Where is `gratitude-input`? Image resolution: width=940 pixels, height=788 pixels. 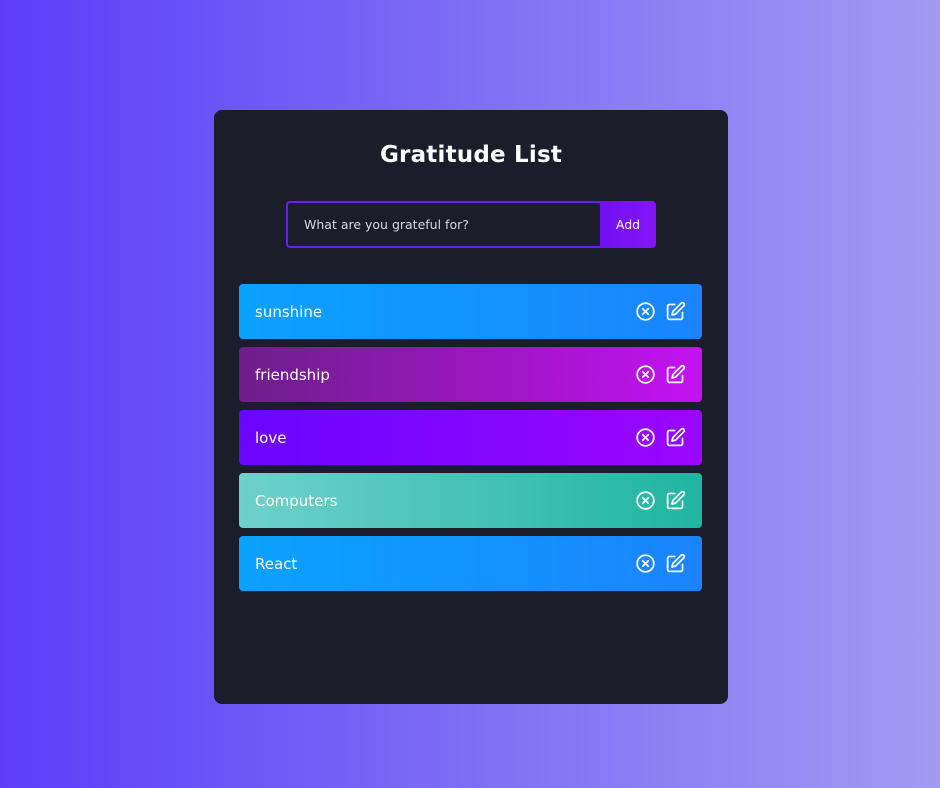 gratitude-input is located at coordinates (443, 224).